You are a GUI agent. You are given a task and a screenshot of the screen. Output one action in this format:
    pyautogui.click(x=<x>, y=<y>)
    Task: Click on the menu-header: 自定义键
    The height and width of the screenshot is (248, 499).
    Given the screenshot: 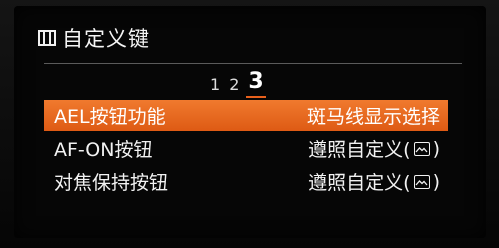 What is the action you would take?
    pyautogui.click(x=94, y=38)
    